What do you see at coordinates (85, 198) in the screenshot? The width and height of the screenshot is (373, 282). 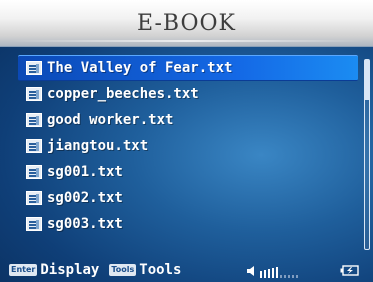 I see `file-name: sg002.txt` at bounding box center [85, 198].